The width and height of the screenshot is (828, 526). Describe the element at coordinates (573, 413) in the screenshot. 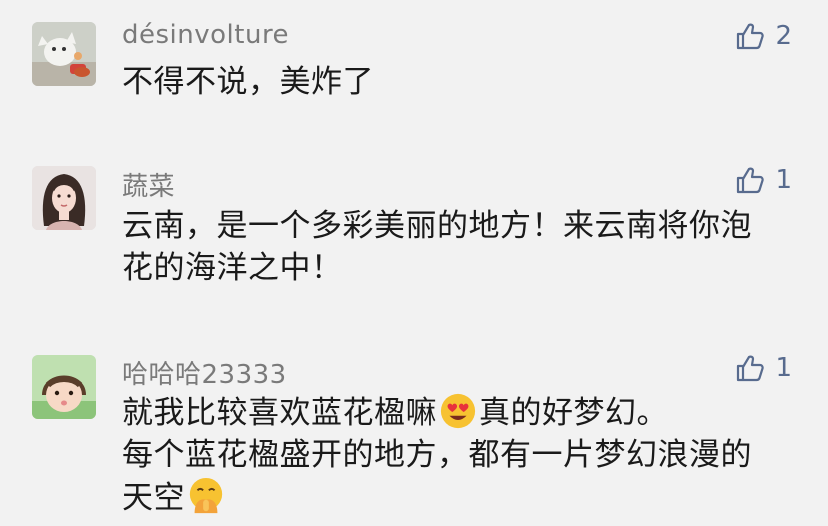

I see `comment-text-segment: 真的好梦幻。` at that location.